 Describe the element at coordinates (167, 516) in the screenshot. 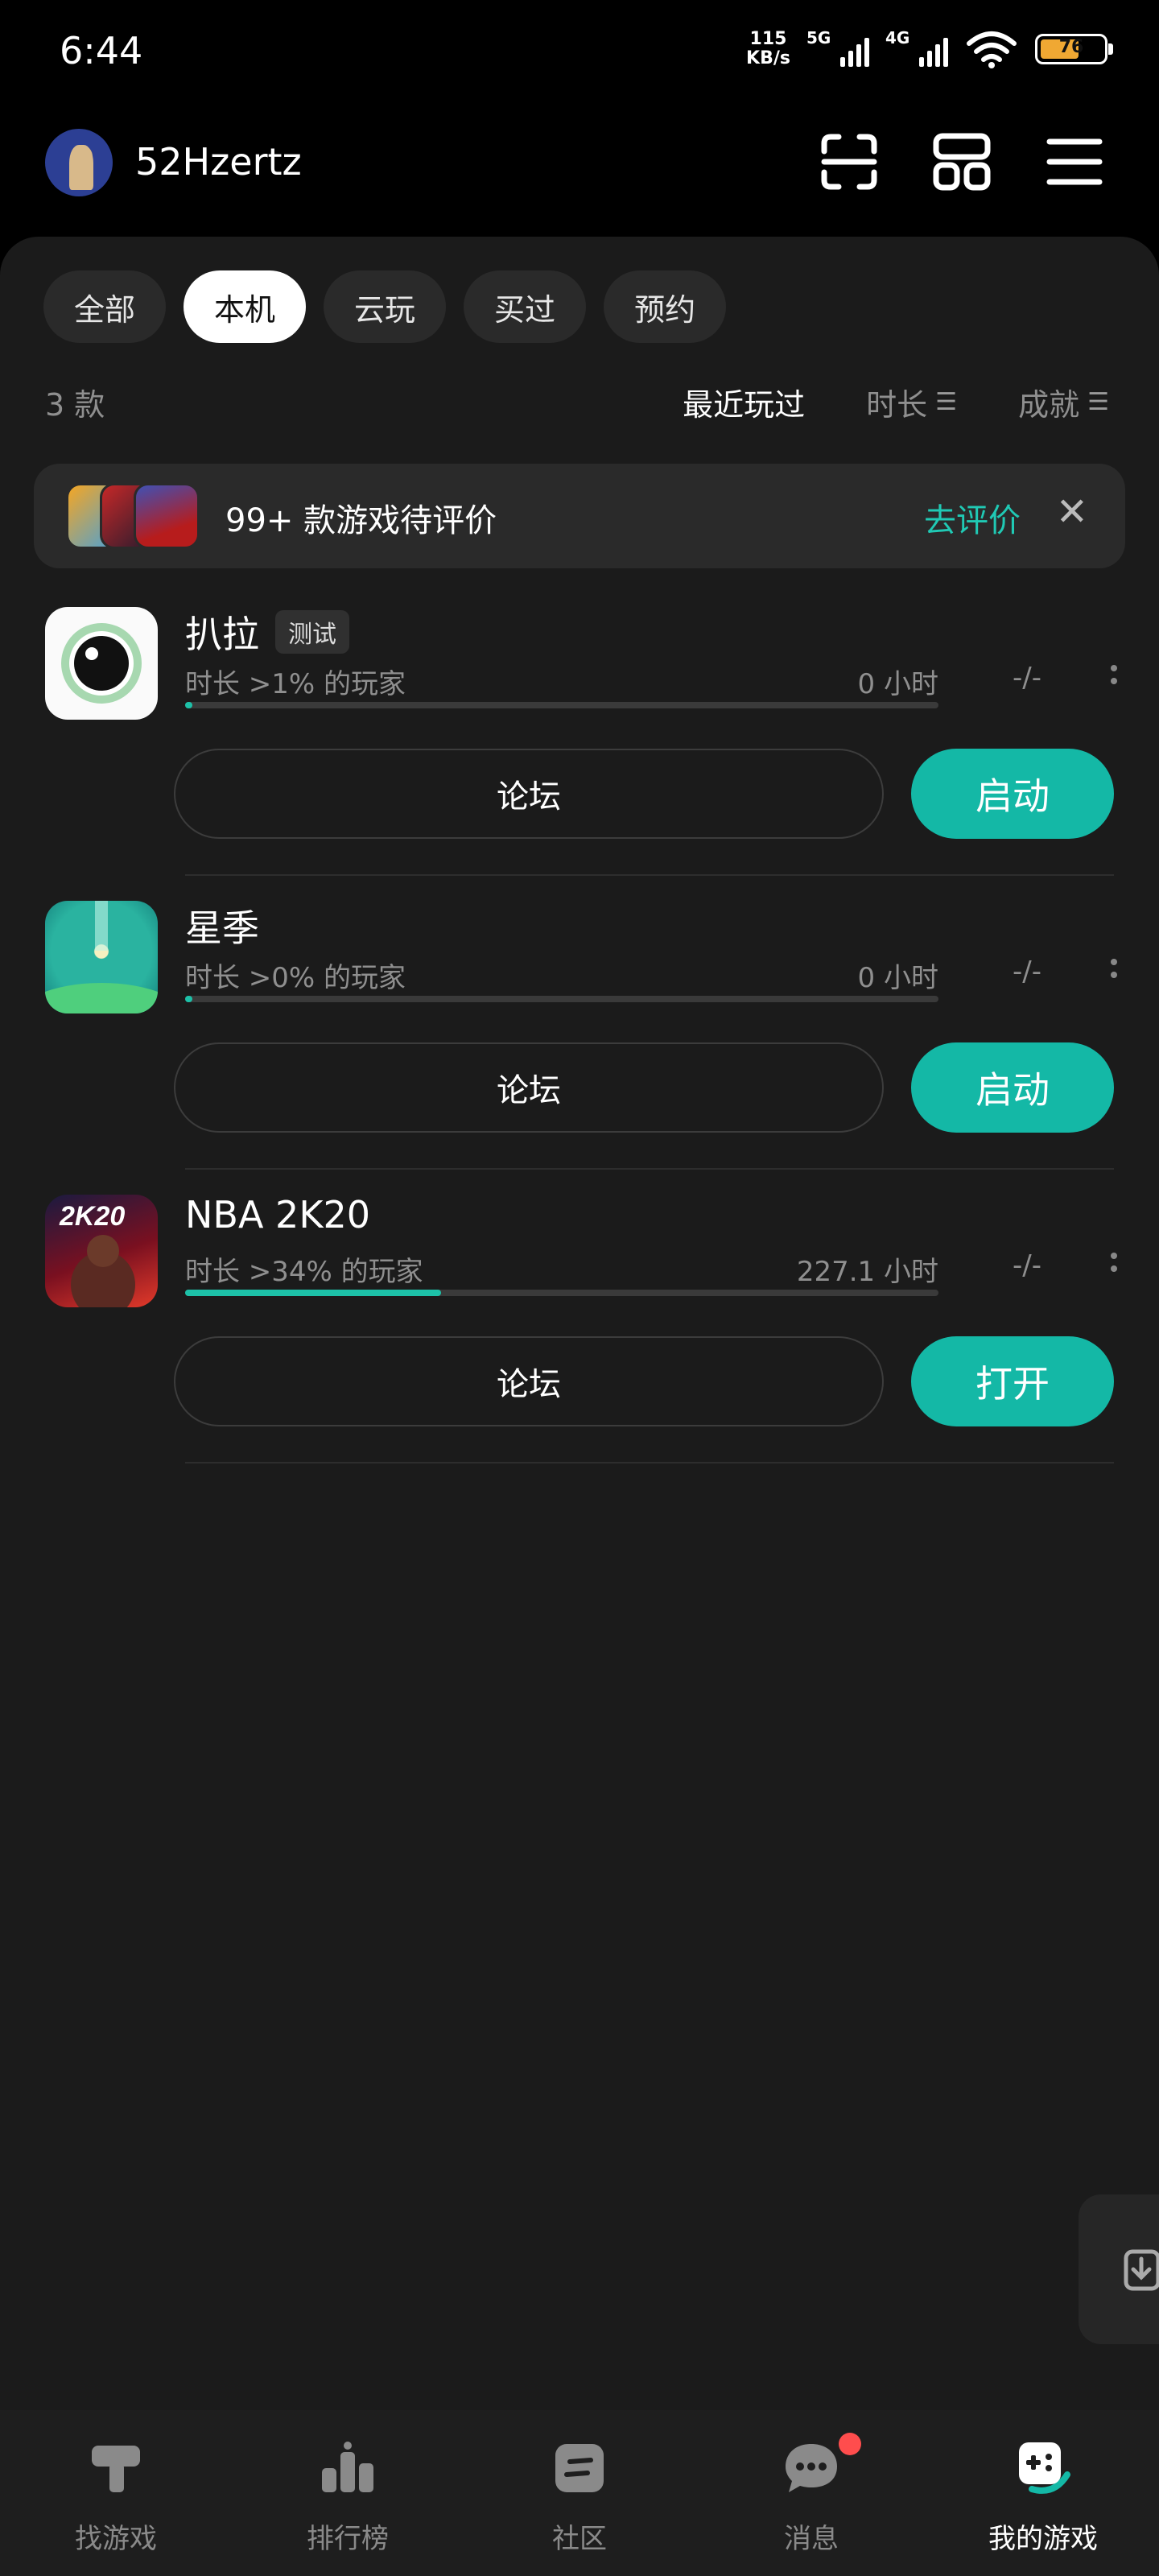

I see `game-thumb-icon` at that location.